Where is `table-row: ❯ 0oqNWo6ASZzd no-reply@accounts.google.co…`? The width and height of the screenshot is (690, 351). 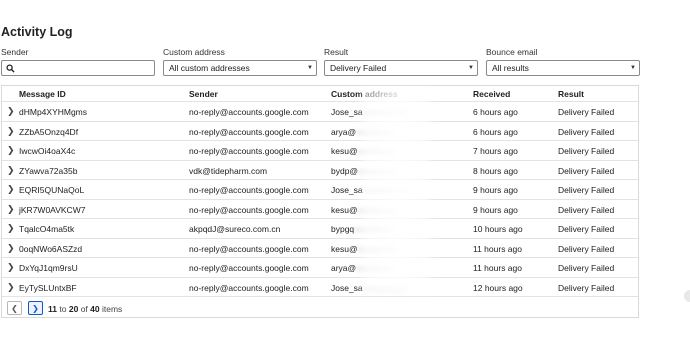 table-row: ❯ 0oqNWo6ASZzd no-reply@accounts.google.co… is located at coordinates (320, 247).